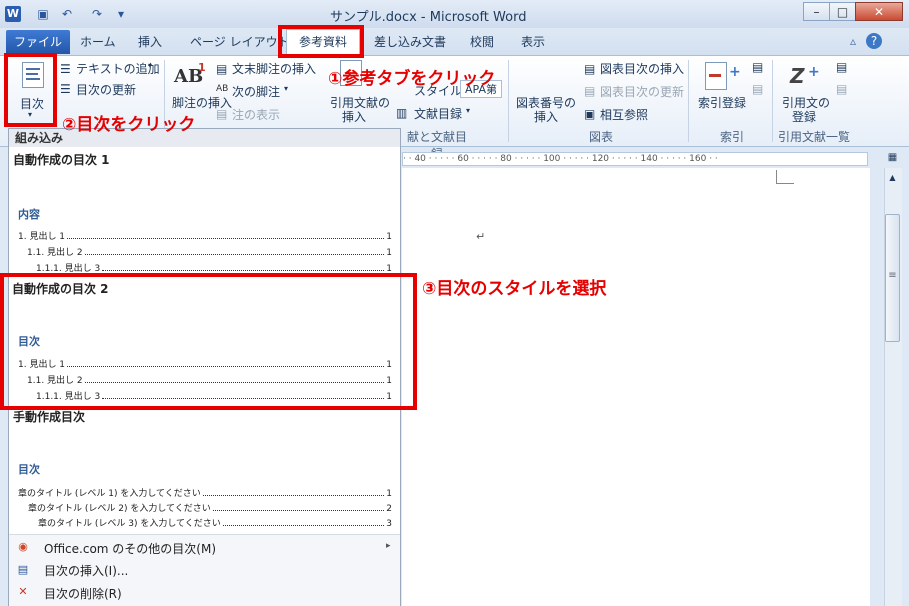 Image resolution: width=909 pixels, height=606 pixels. Describe the element at coordinates (797, 76) in the screenshot. I see `mark-citation-icon: Z` at that location.